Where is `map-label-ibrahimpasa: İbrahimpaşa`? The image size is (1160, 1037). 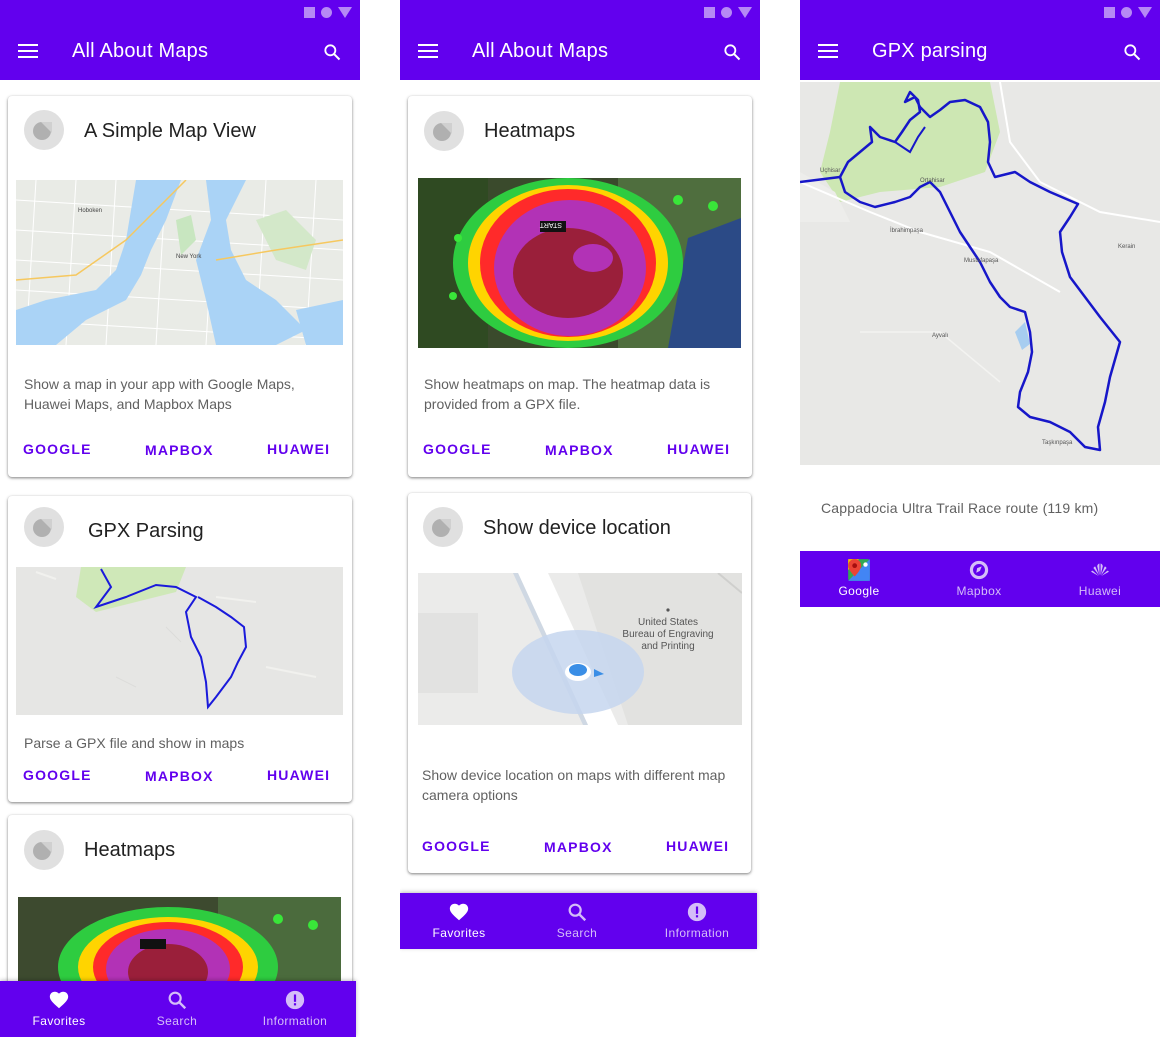
map-label-ibrahimpasa: İbrahimpaşa is located at coordinates (907, 230).